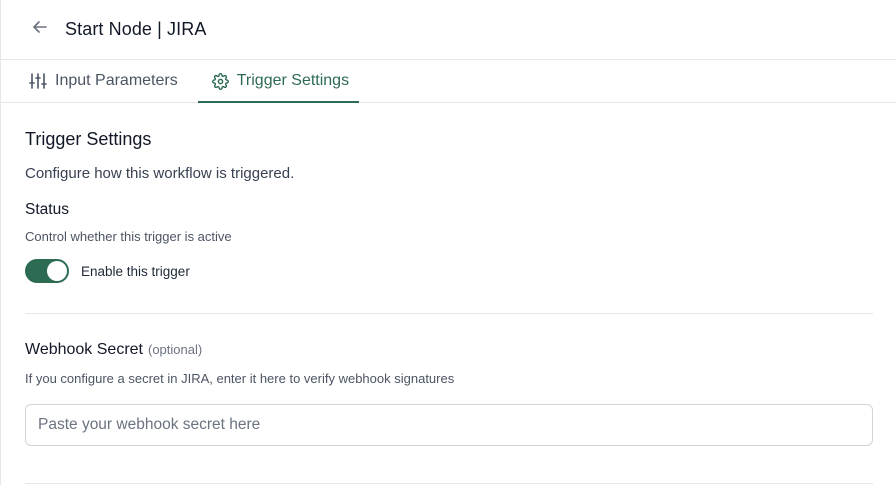 The height and width of the screenshot is (485, 896). I want to click on arrow-left-icon, so click(40, 29).